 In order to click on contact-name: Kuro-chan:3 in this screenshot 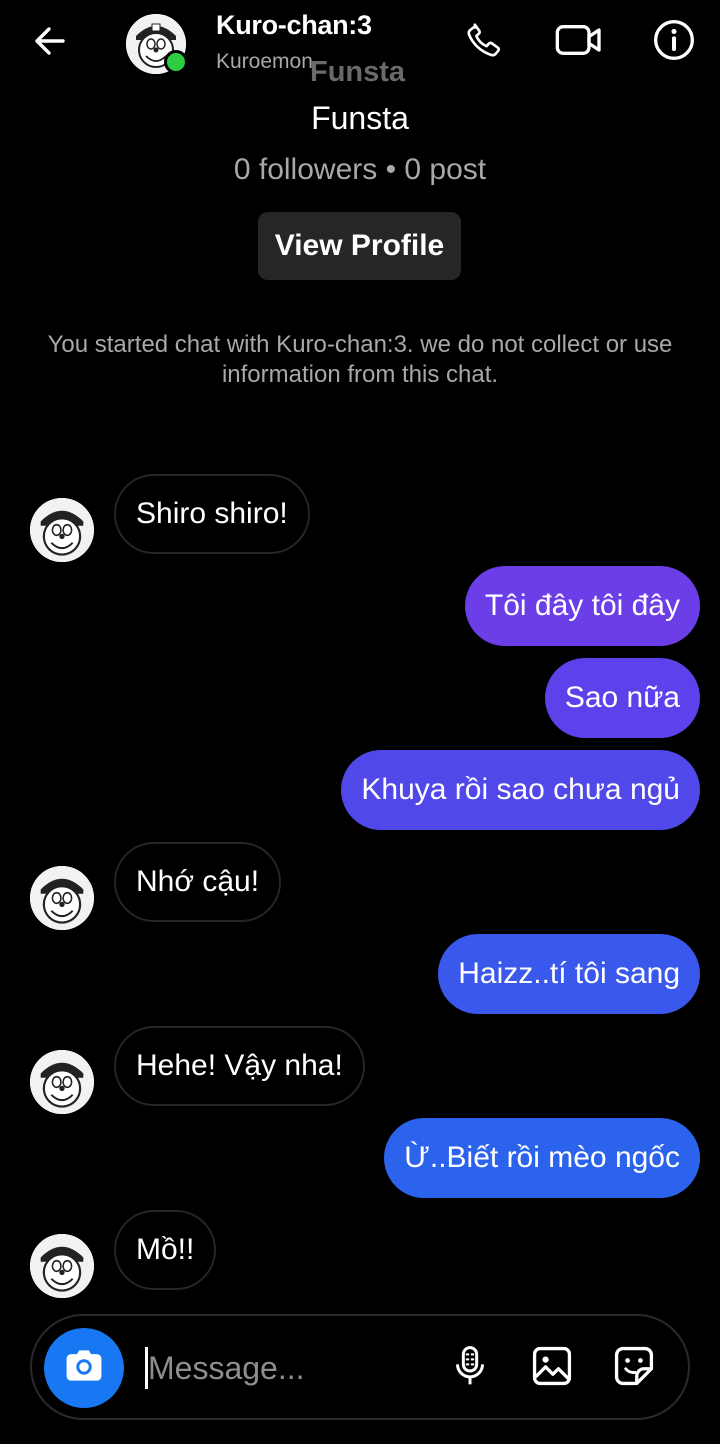, I will do `click(294, 25)`.